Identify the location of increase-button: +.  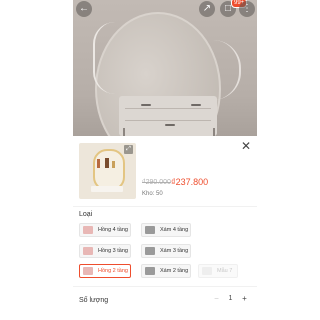
(244, 299).